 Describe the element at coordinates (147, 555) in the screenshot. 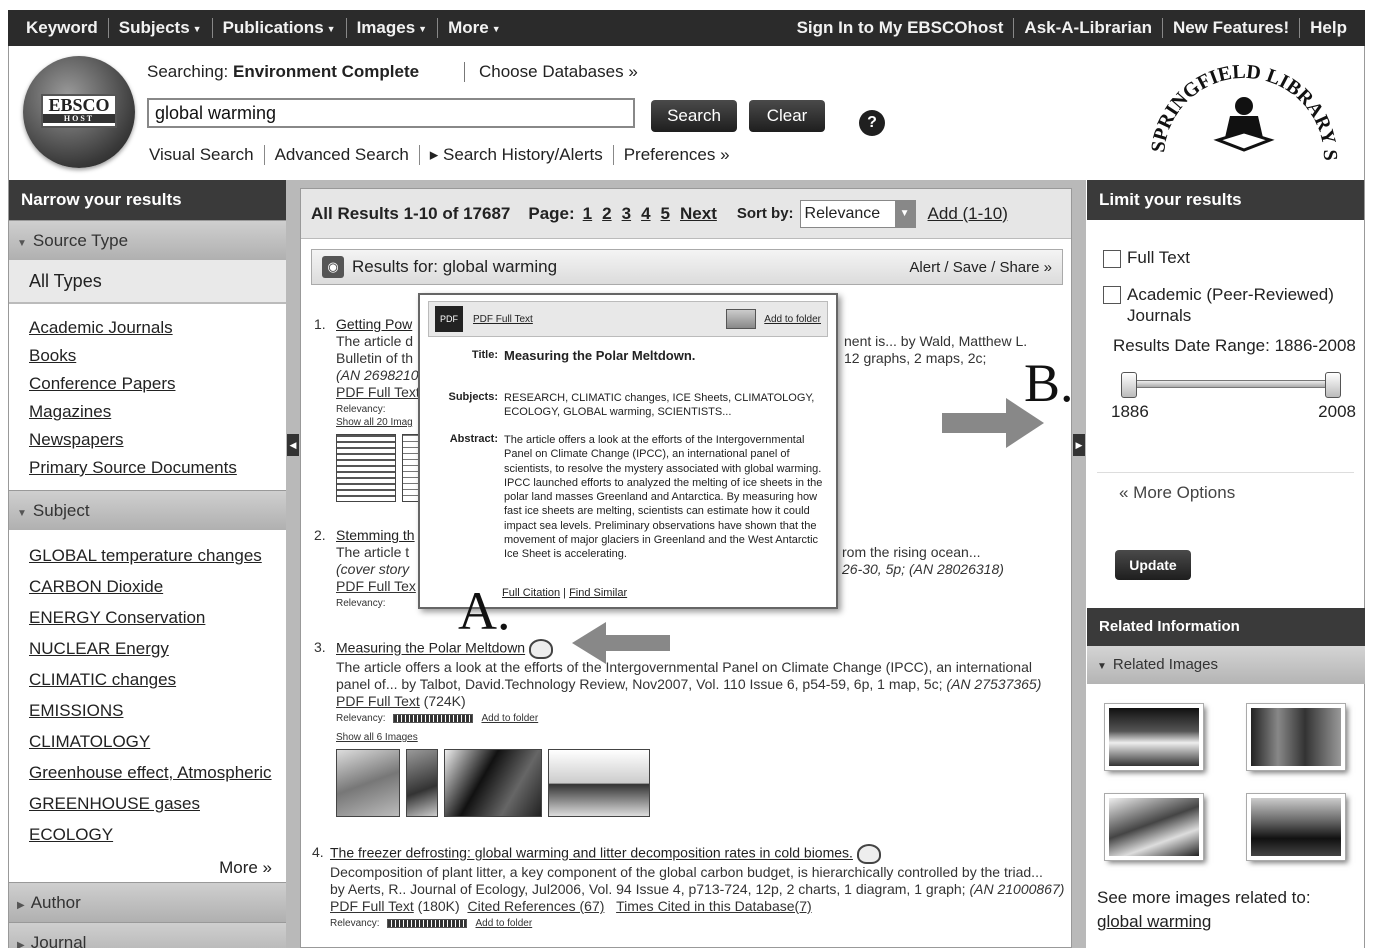

I see `subject-item: GLOBAL temperature changes` at that location.